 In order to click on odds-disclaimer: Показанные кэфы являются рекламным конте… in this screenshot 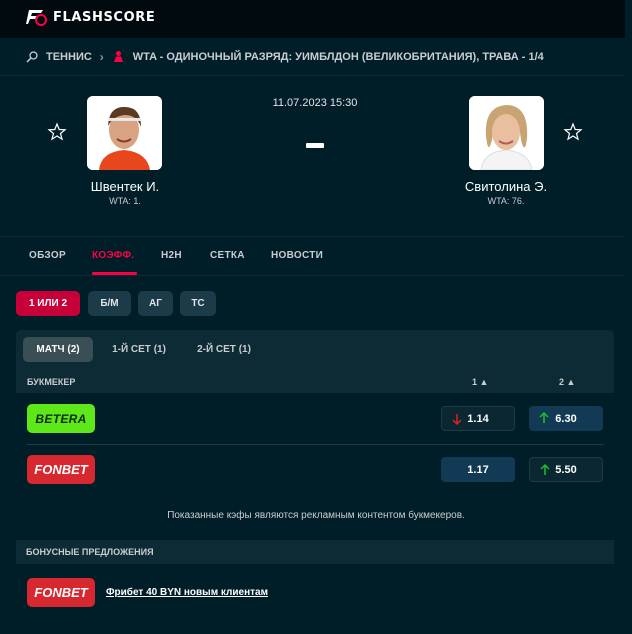, I will do `click(316, 515)`.